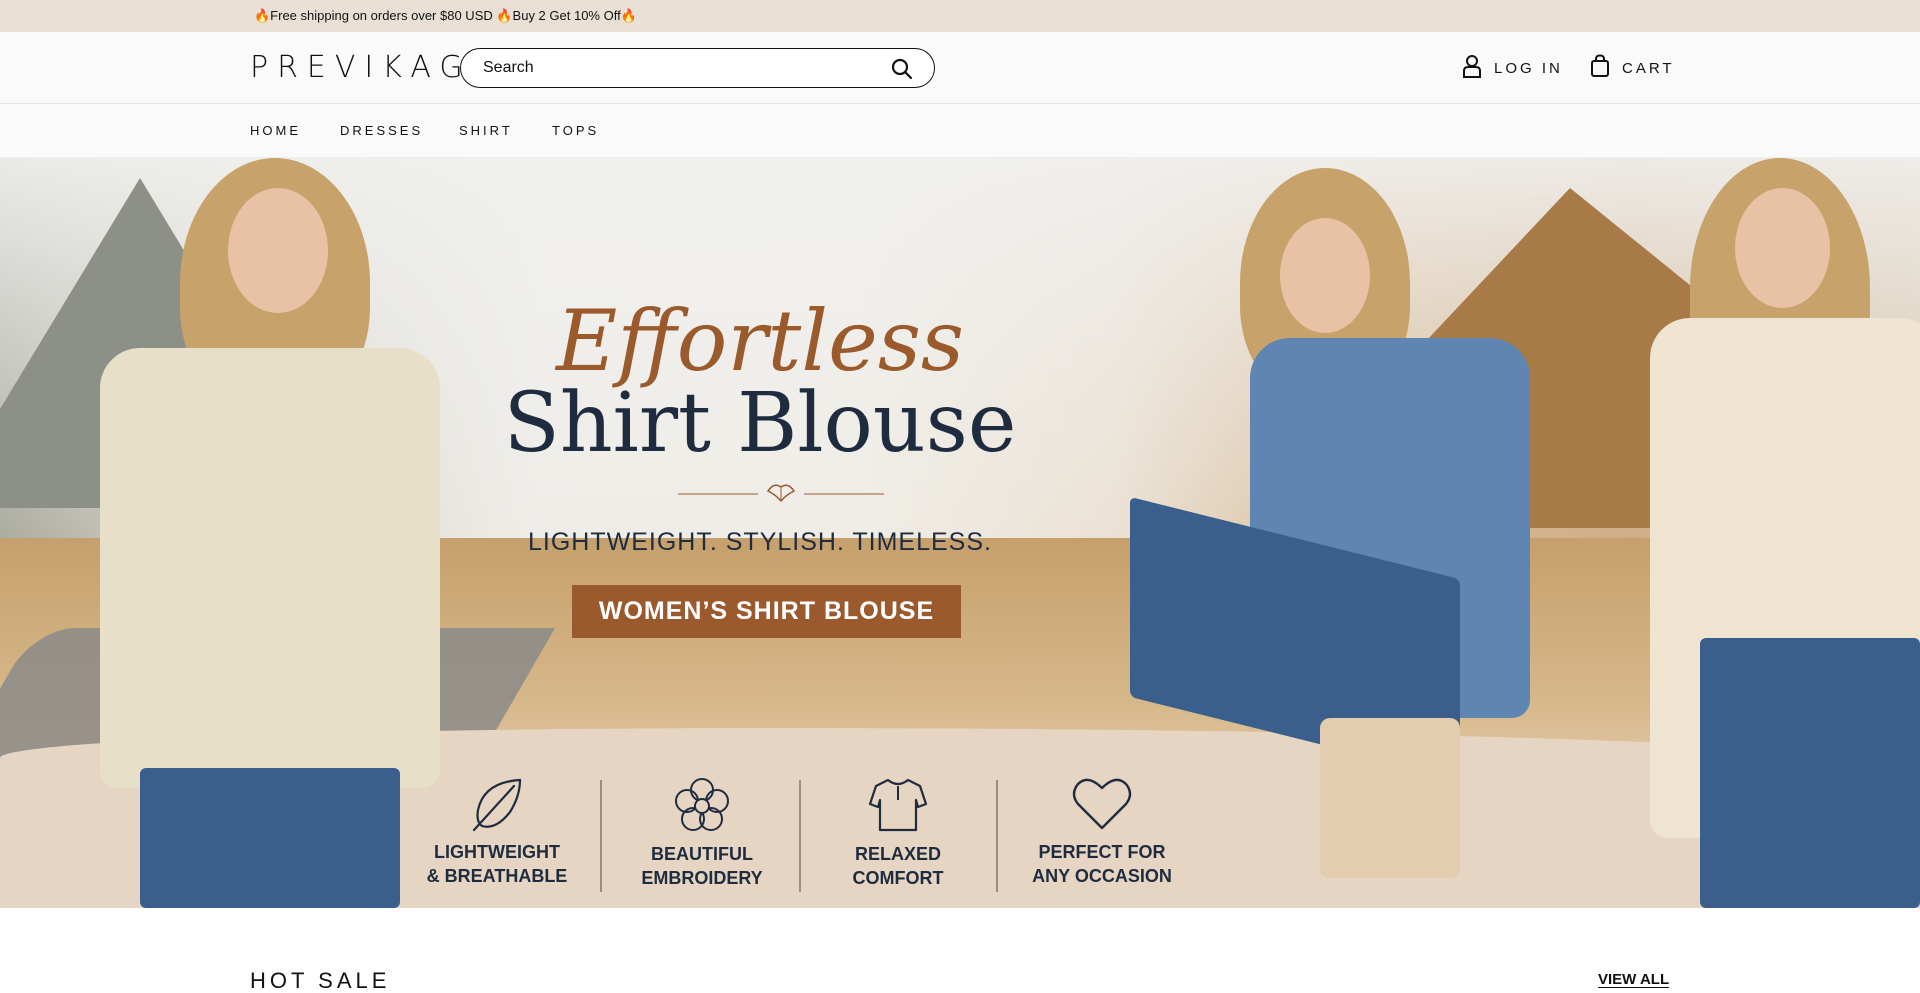 The height and width of the screenshot is (993, 1920). What do you see at coordinates (898, 805) in the screenshot?
I see `shirt-icon` at bounding box center [898, 805].